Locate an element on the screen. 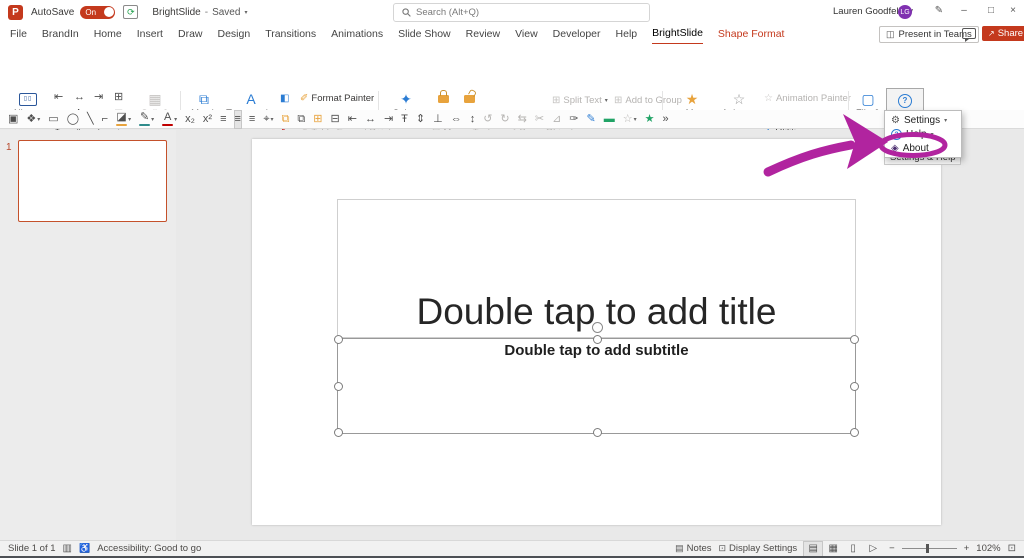 The width and height of the screenshot is (1024, 558). send-backward-icon: ⧉ is located at coordinates (301, 119).